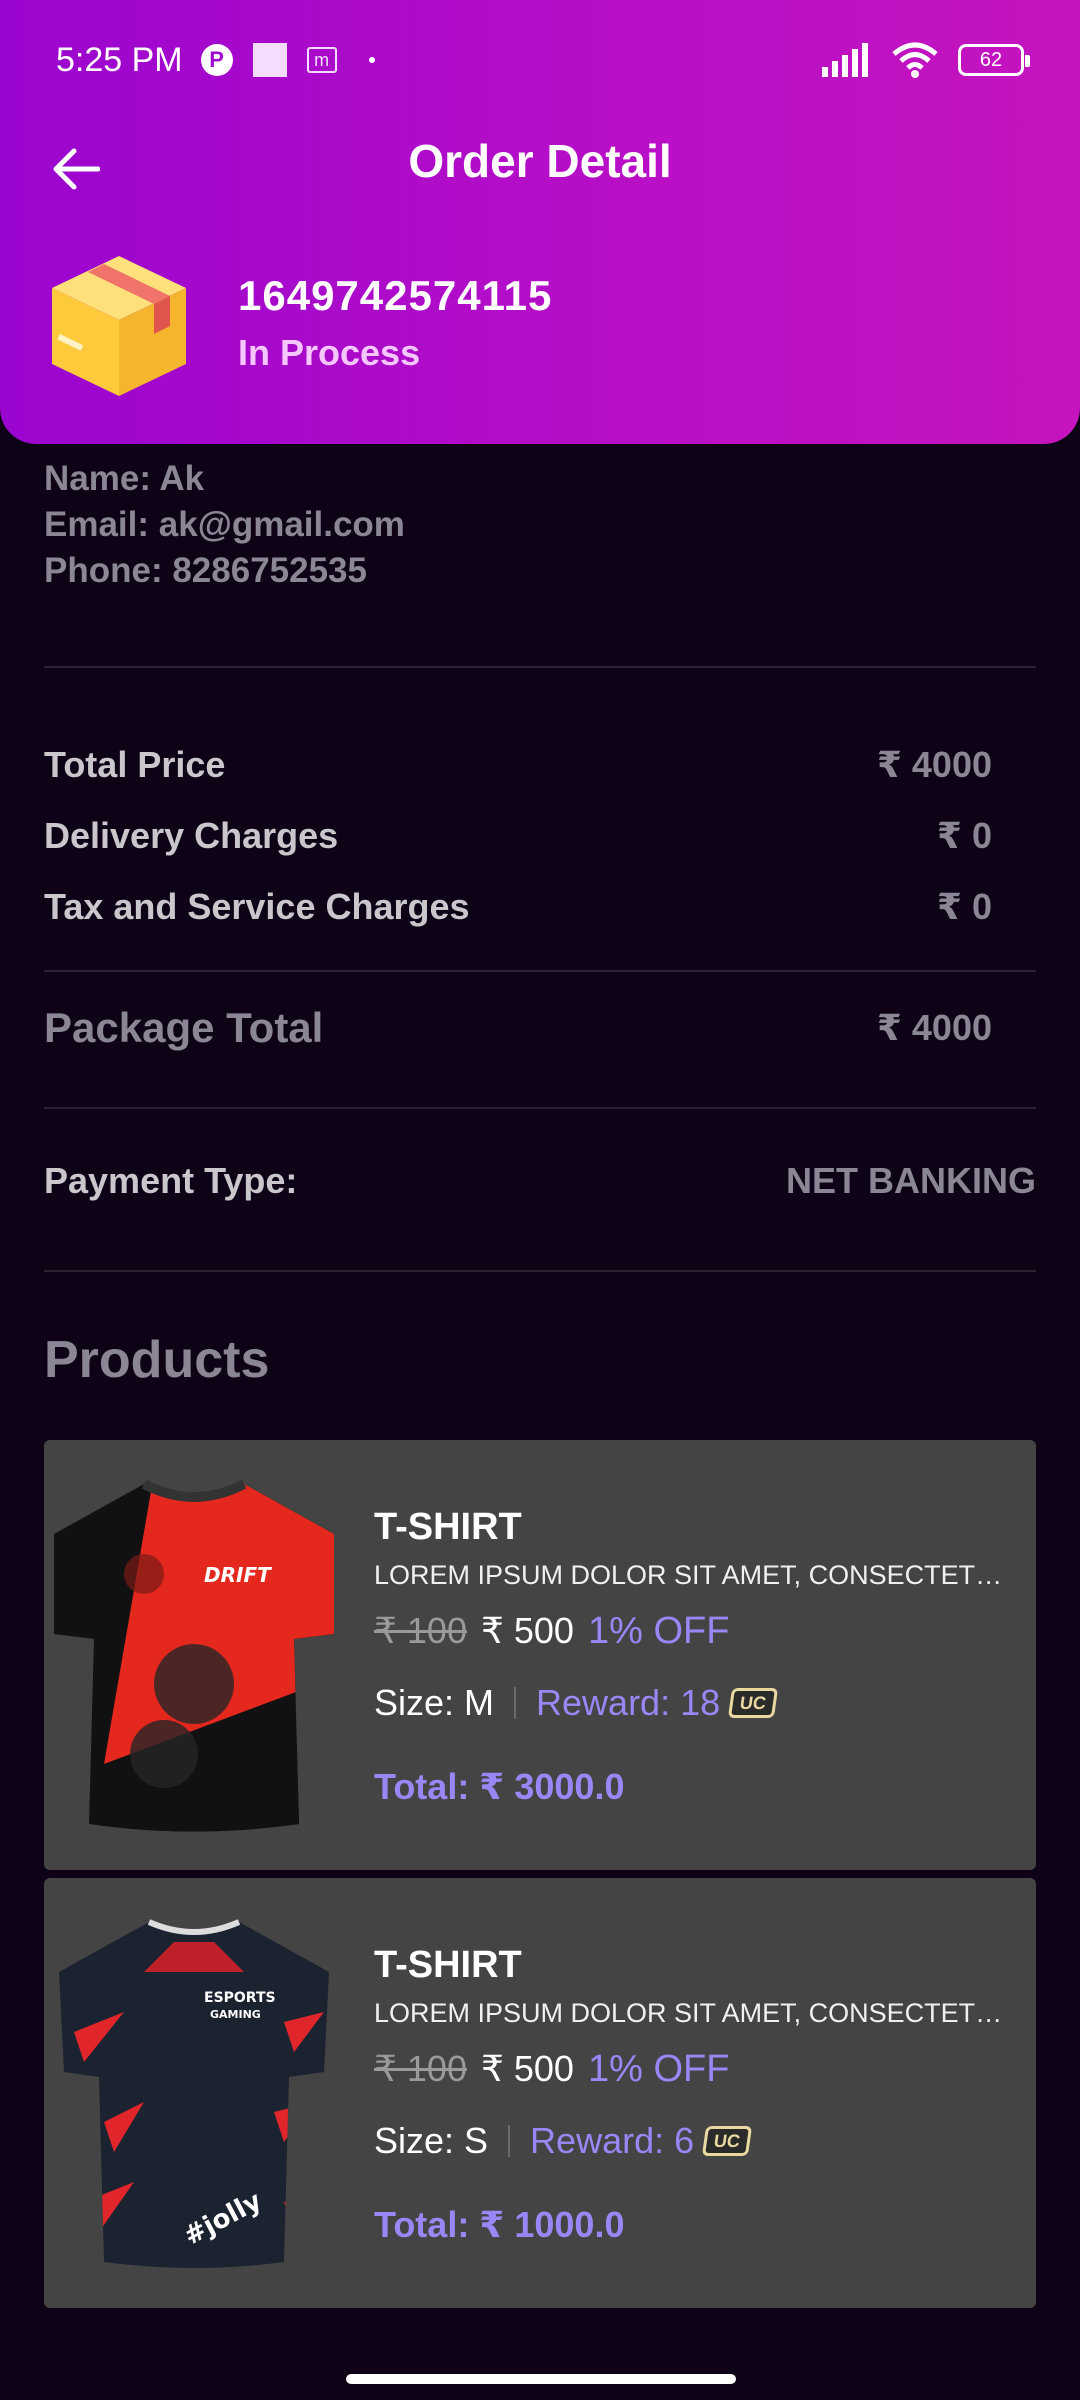 The height and width of the screenshot is (2400, 1080). What do you see at coordinates (915, 60) in the screenshot?
I see `wifi-icon` at bounding box center [915, 60].